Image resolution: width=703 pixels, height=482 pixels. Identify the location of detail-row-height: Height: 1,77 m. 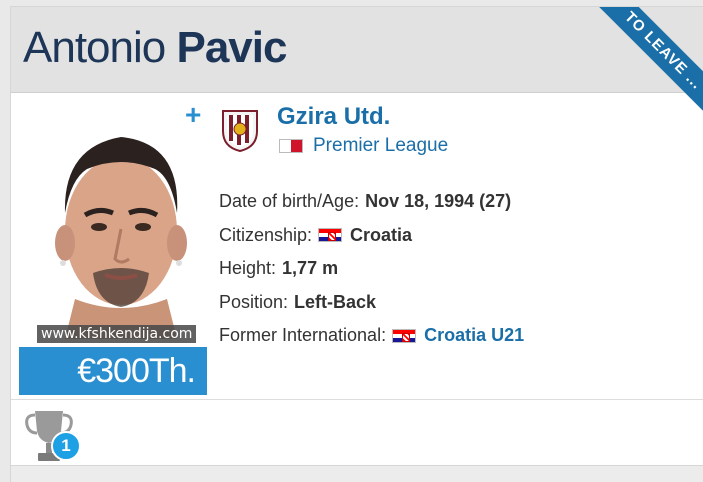
(371, 269).